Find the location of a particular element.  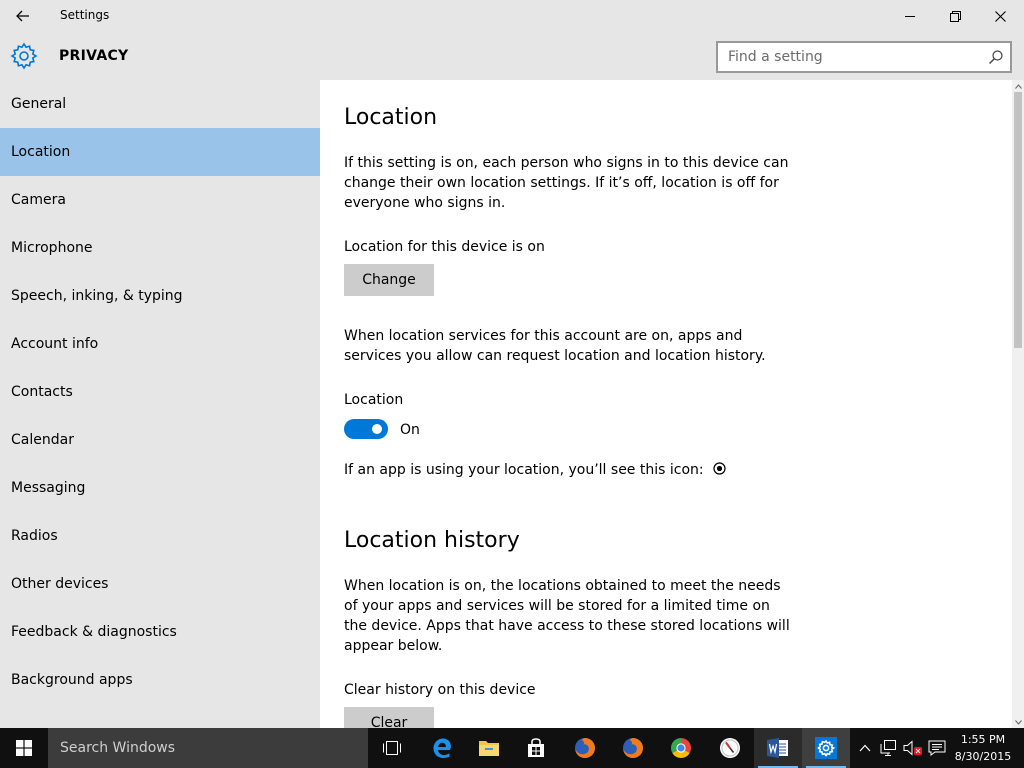

sidebar-item-label: Microphone is located at coordinates (52, 248).